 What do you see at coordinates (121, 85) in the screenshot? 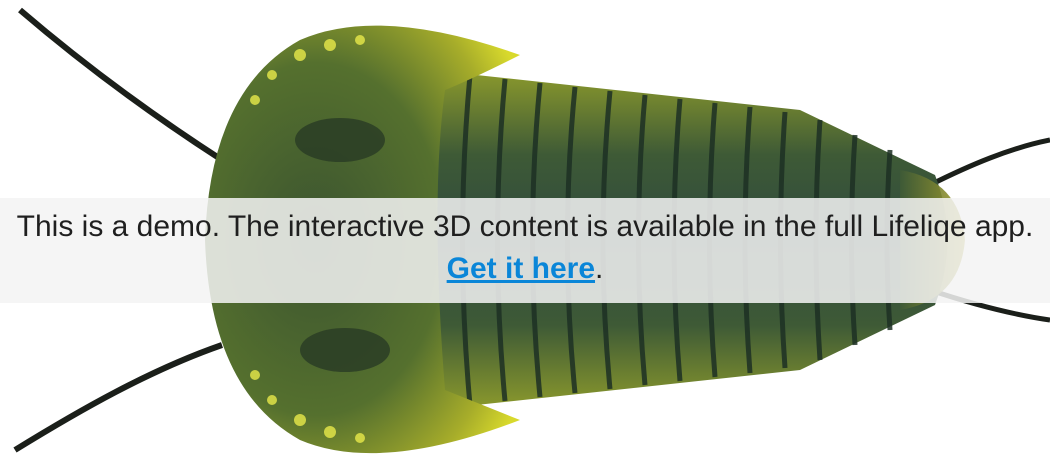
I see `antenna-top-left` at bounding box center [121, 85].